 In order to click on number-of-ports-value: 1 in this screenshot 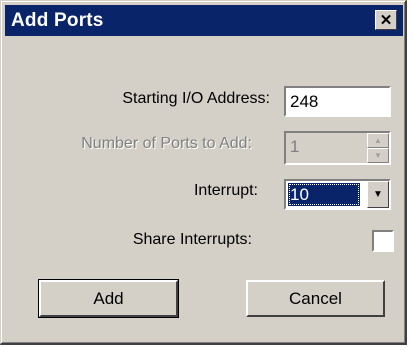, I will do `click(295, 146)`.